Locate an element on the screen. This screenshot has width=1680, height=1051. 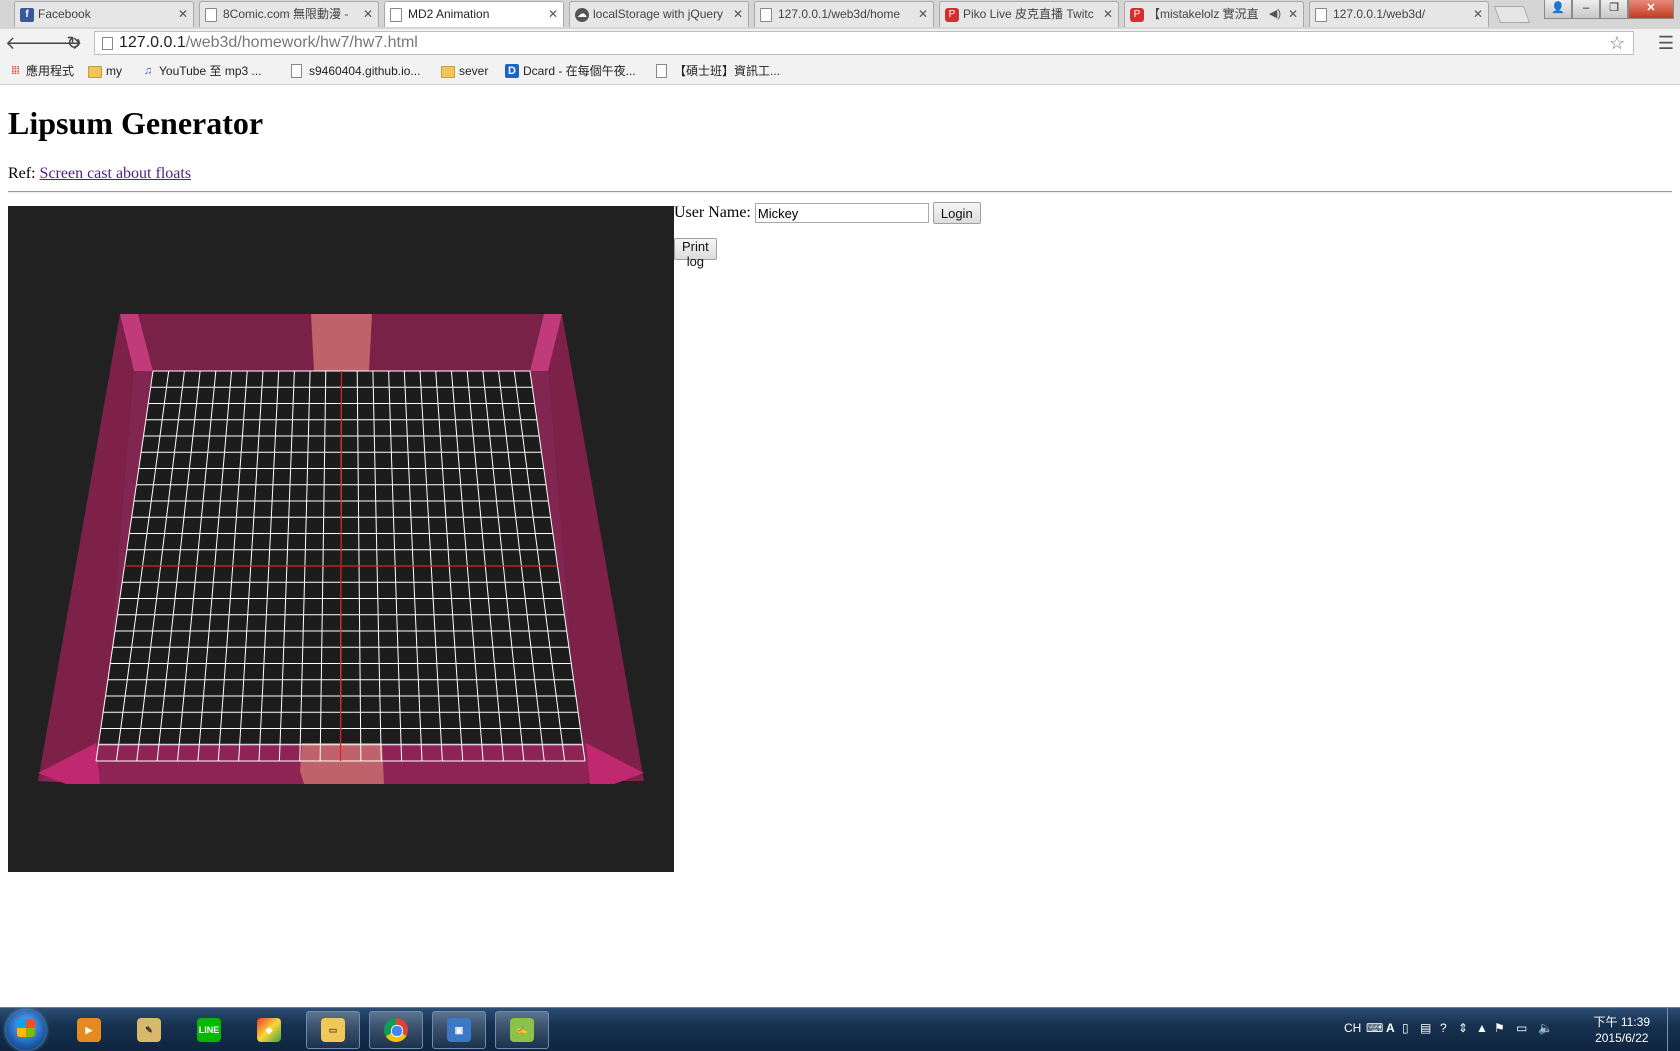
apps-icon: ⁞⁞⁞ is located at coordinates (15, 71).